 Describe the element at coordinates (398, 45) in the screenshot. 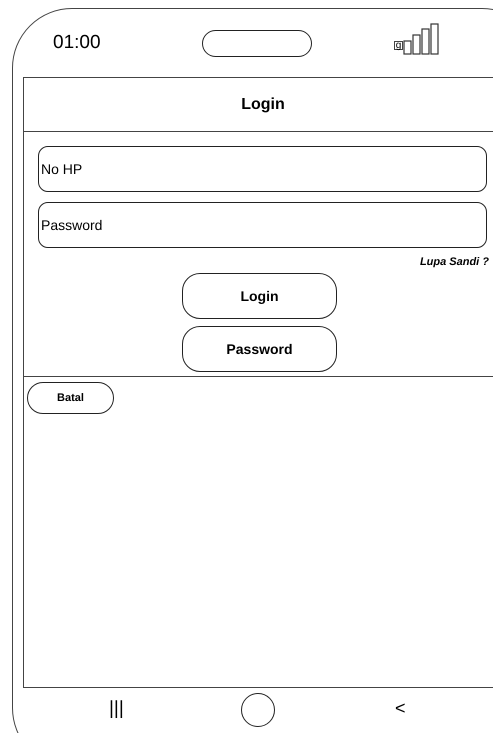

I see `network-badge: g` at that location.